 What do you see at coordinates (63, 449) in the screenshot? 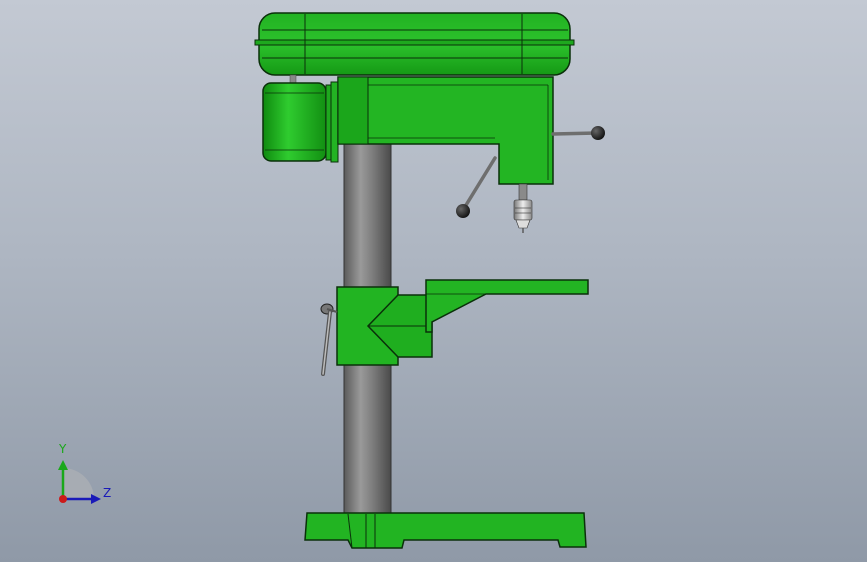
I see `triad-y-label: Y` at bounding box center [63, 449].